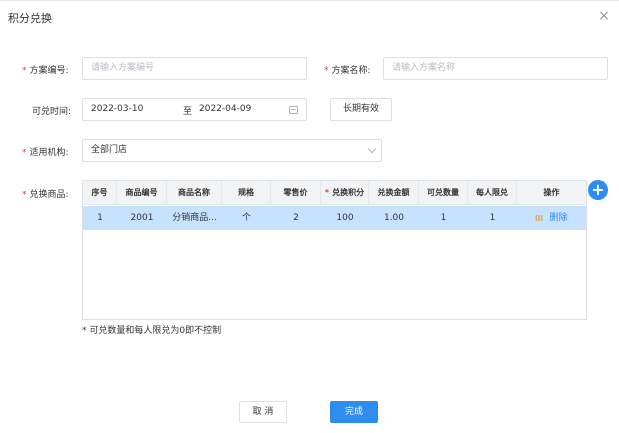  Describe the element at coordinates (551, 192) in the screenshot. I see `col-header: 操作` at that location.